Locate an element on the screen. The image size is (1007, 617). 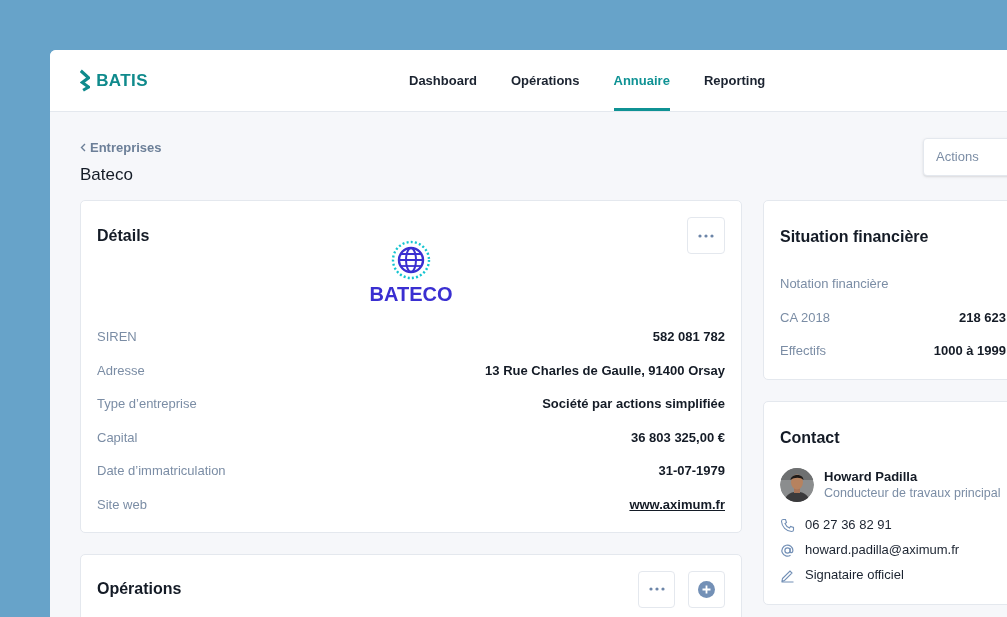
plus-circle-icon is located at coordinates (706, 589).